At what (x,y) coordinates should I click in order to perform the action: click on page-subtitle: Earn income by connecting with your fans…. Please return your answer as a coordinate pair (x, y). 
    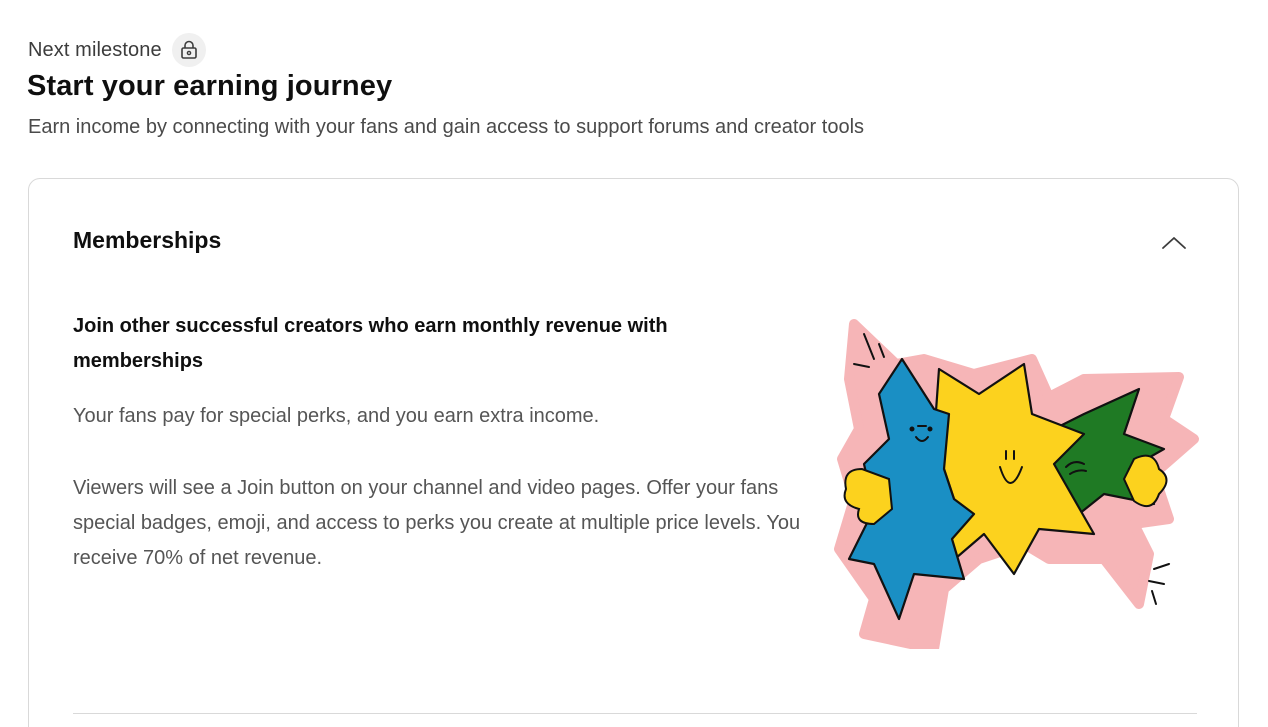
    Looking at the image, I should click on (446, 127).